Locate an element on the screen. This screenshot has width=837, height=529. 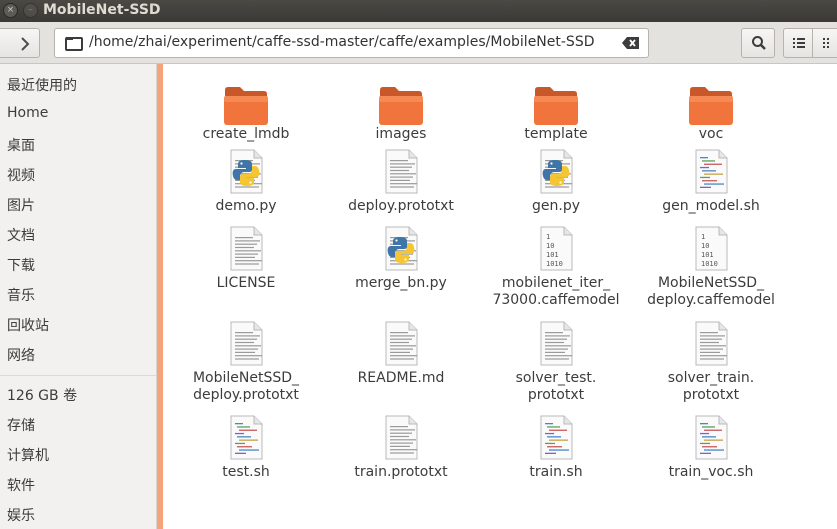
file-name: LICENSE is located at coordinates (246, 283).